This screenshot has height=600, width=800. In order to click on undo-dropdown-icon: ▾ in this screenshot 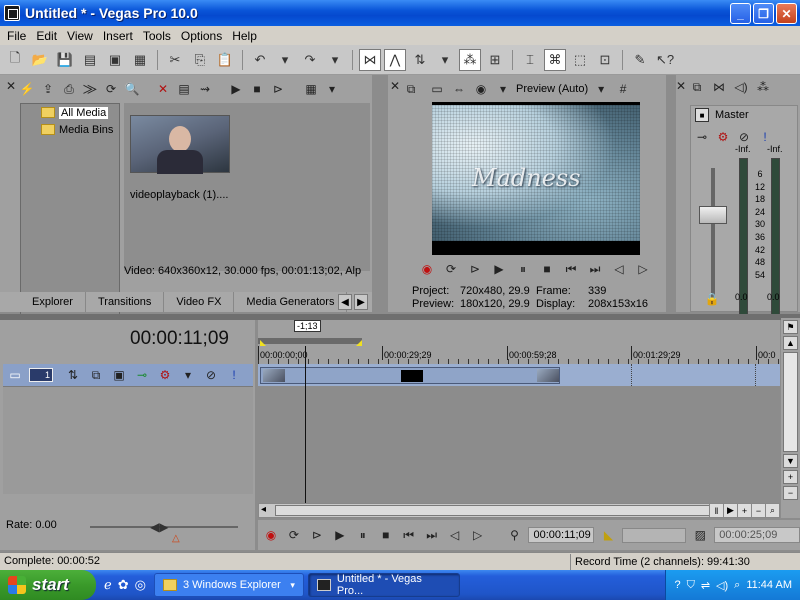, I will do `click(285, 60)`.